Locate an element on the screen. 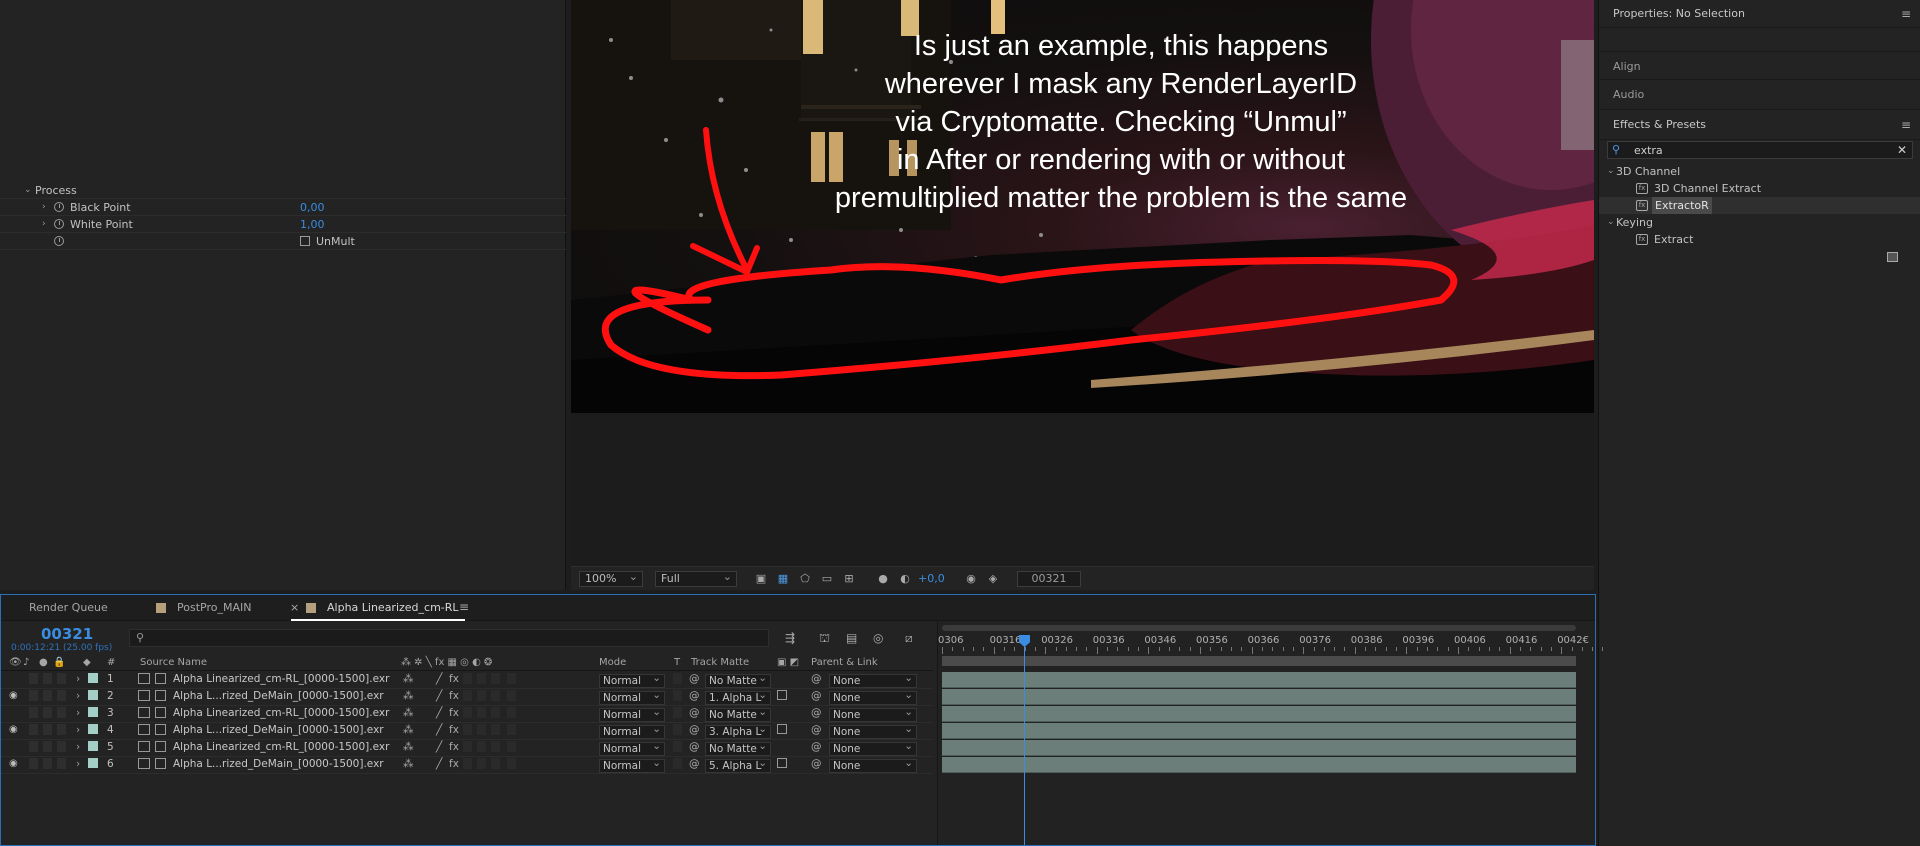  motion-blur-icon: ◎ is located at coordinates (878, 638).